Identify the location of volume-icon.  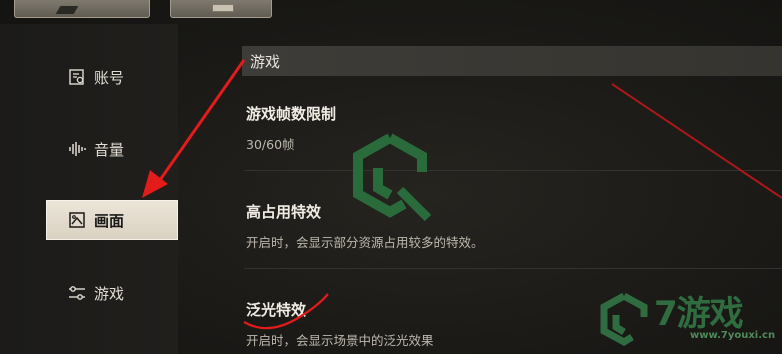
(77, 149).